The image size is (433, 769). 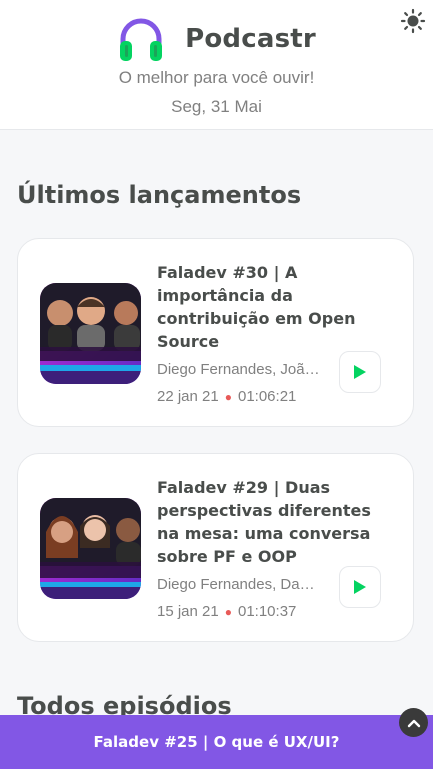 What do you see at coordinates (267, 396) in the screenshot?
I see `episode-duration: 01:06:21` at bounding box center [267, 396].